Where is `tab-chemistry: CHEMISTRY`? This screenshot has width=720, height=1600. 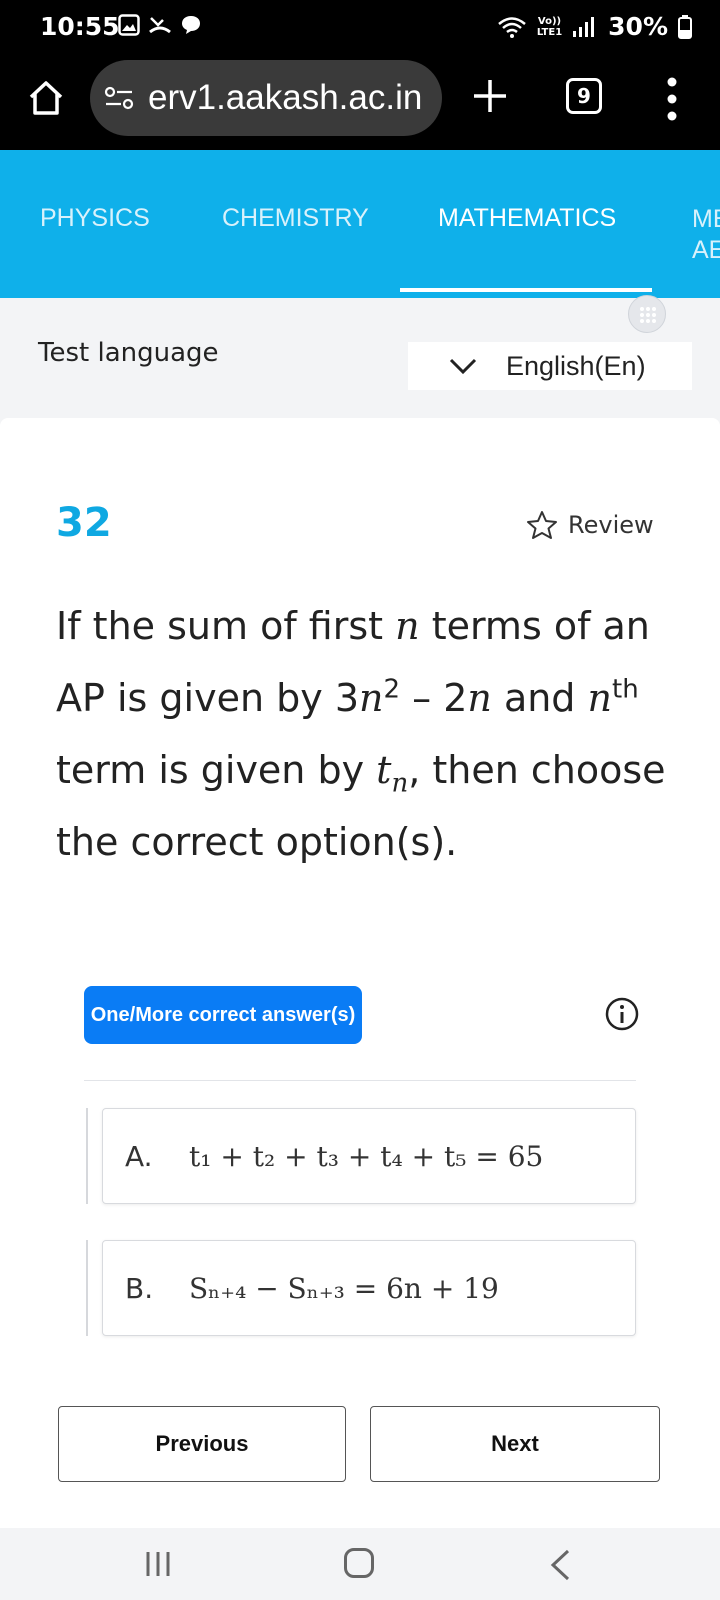 tab-chemistry: CHEMISTRY is located at coordinates (295, 218).